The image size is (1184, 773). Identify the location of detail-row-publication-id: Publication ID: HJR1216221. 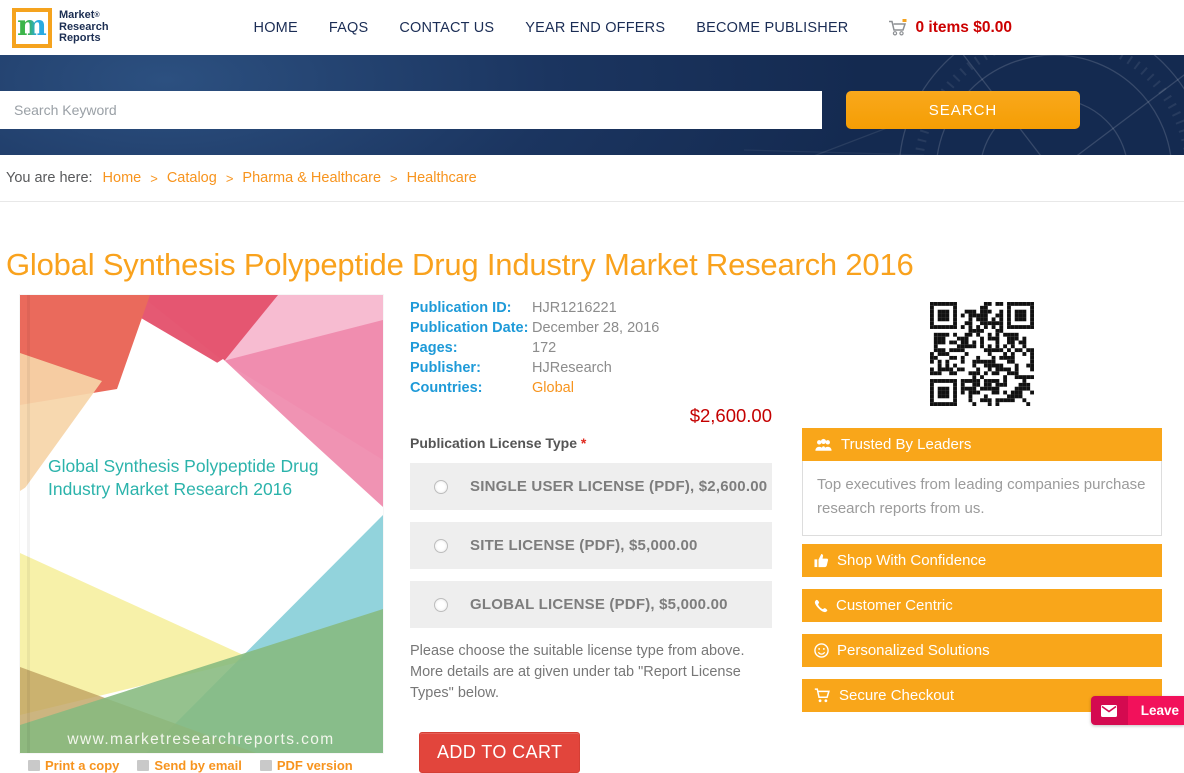
(591, 308).